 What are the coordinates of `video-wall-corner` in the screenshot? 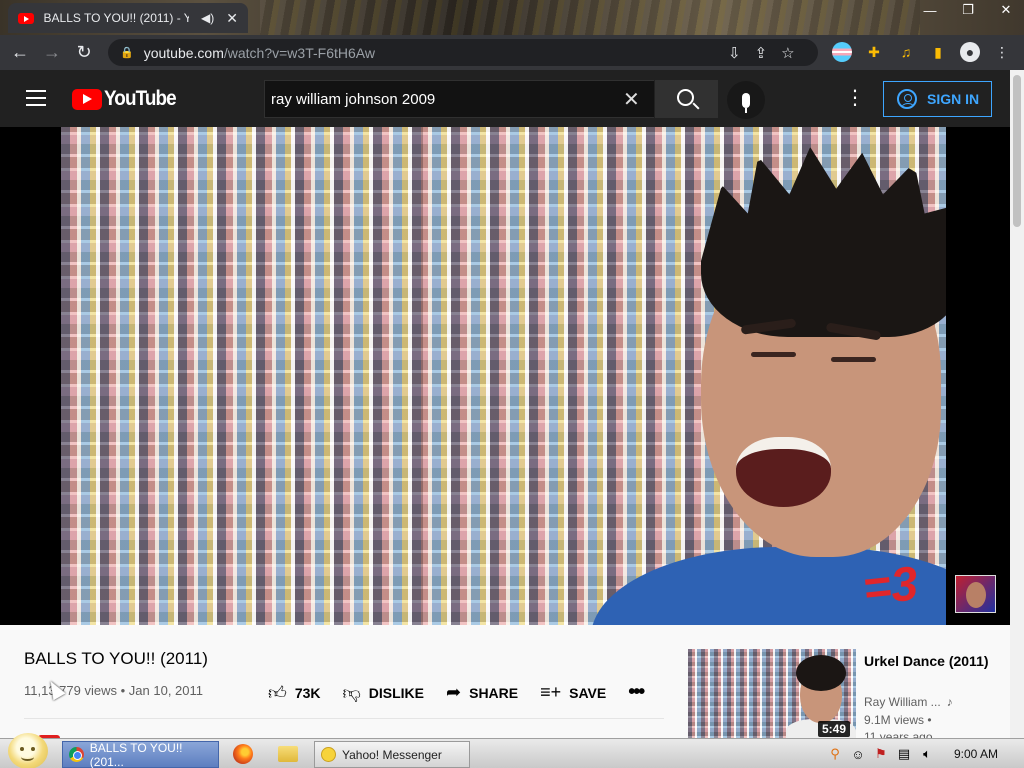 It's located at (422, 376).